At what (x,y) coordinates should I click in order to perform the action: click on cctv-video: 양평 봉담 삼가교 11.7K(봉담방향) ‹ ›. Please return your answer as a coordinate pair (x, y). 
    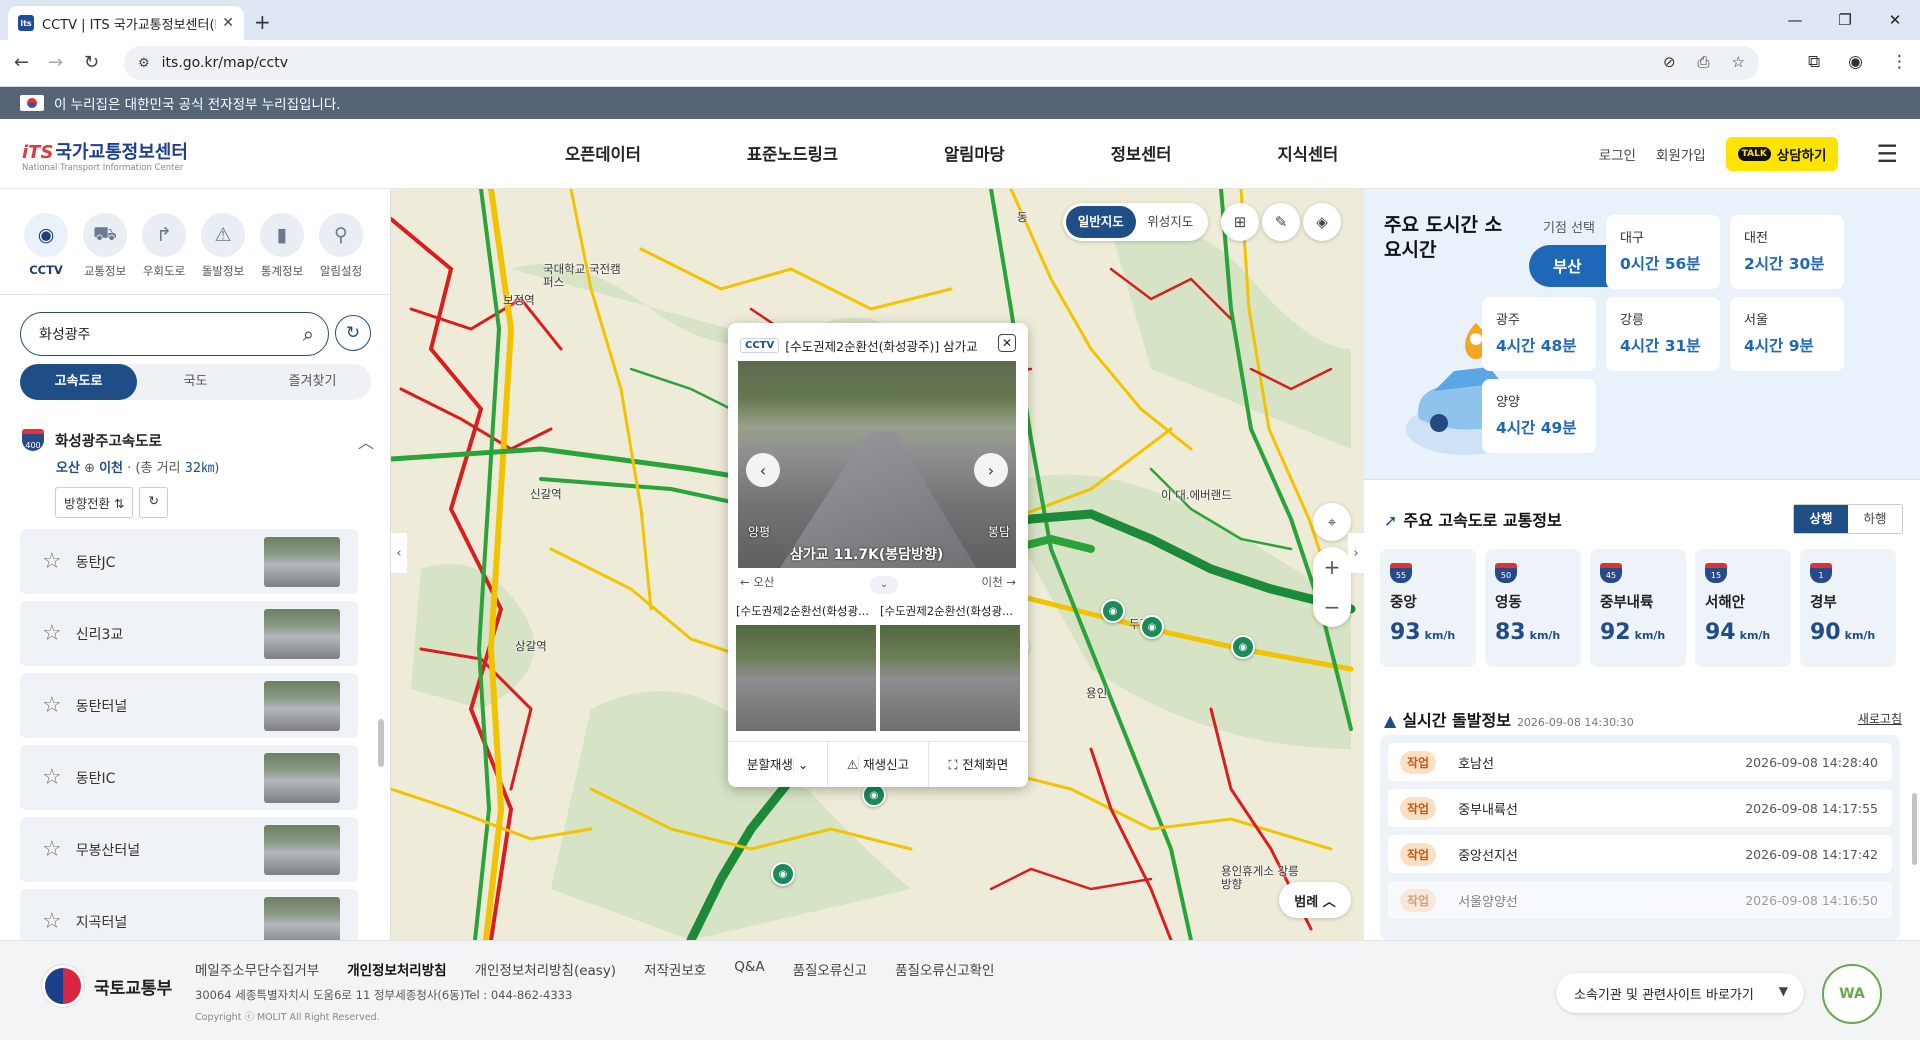
    Looking at the image, I should click on (877, 464).